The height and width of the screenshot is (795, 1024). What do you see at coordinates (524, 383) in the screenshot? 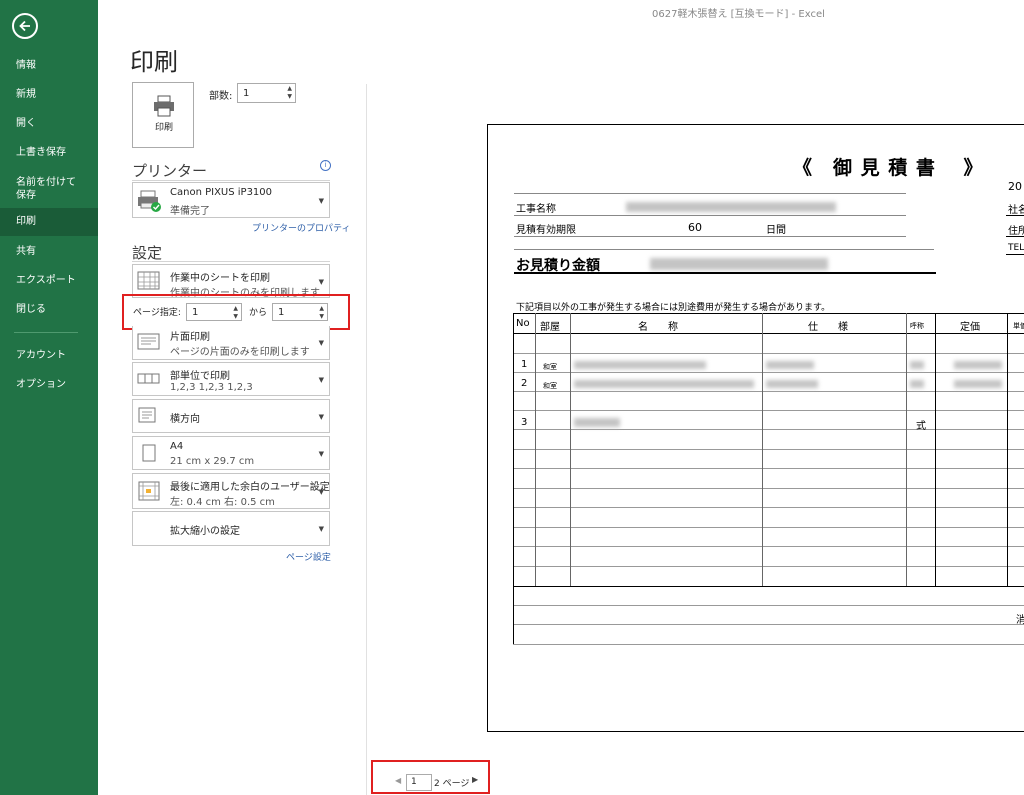
I see `row-no: 2` at bounding box center [524, 383].